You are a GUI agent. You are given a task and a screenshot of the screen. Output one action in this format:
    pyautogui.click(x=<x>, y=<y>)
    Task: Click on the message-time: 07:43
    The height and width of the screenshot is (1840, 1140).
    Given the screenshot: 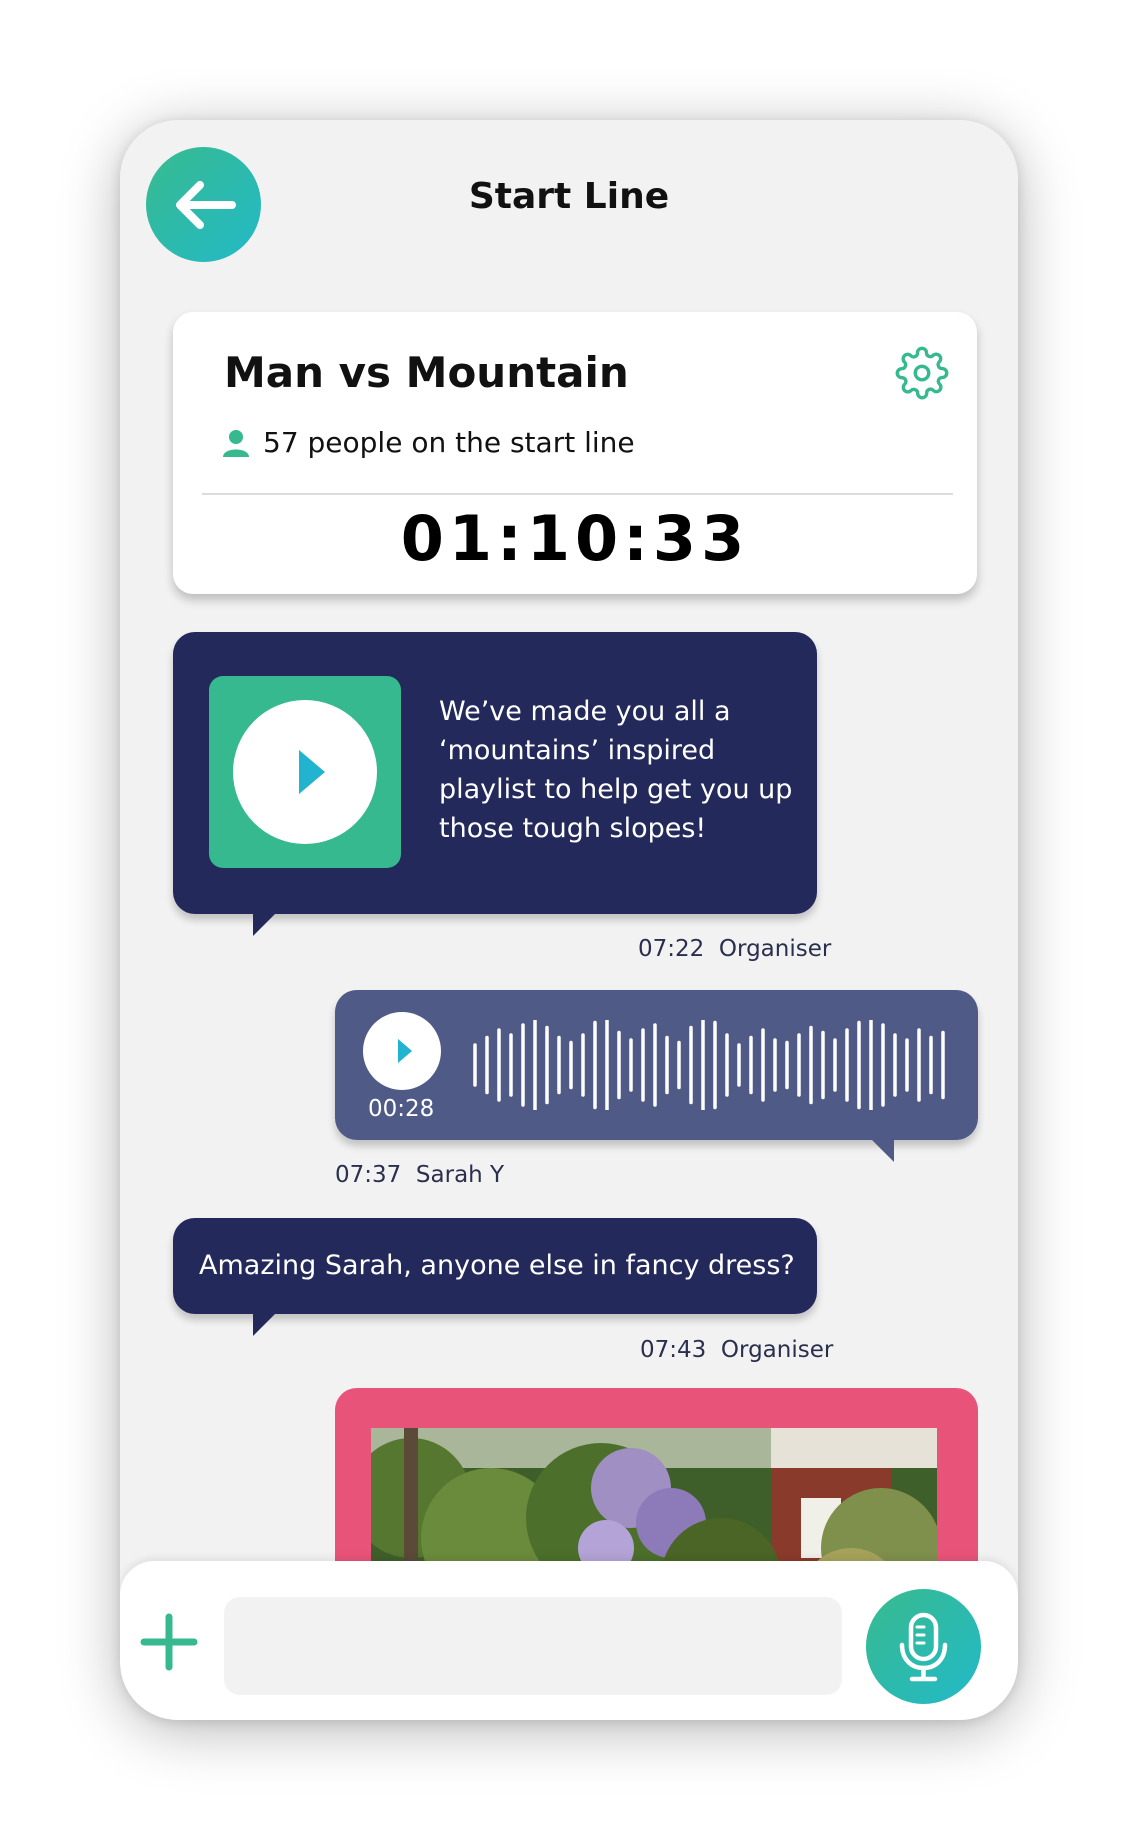 What is the action you would take?
    pyautogui.click(x=673, y=1350)
    